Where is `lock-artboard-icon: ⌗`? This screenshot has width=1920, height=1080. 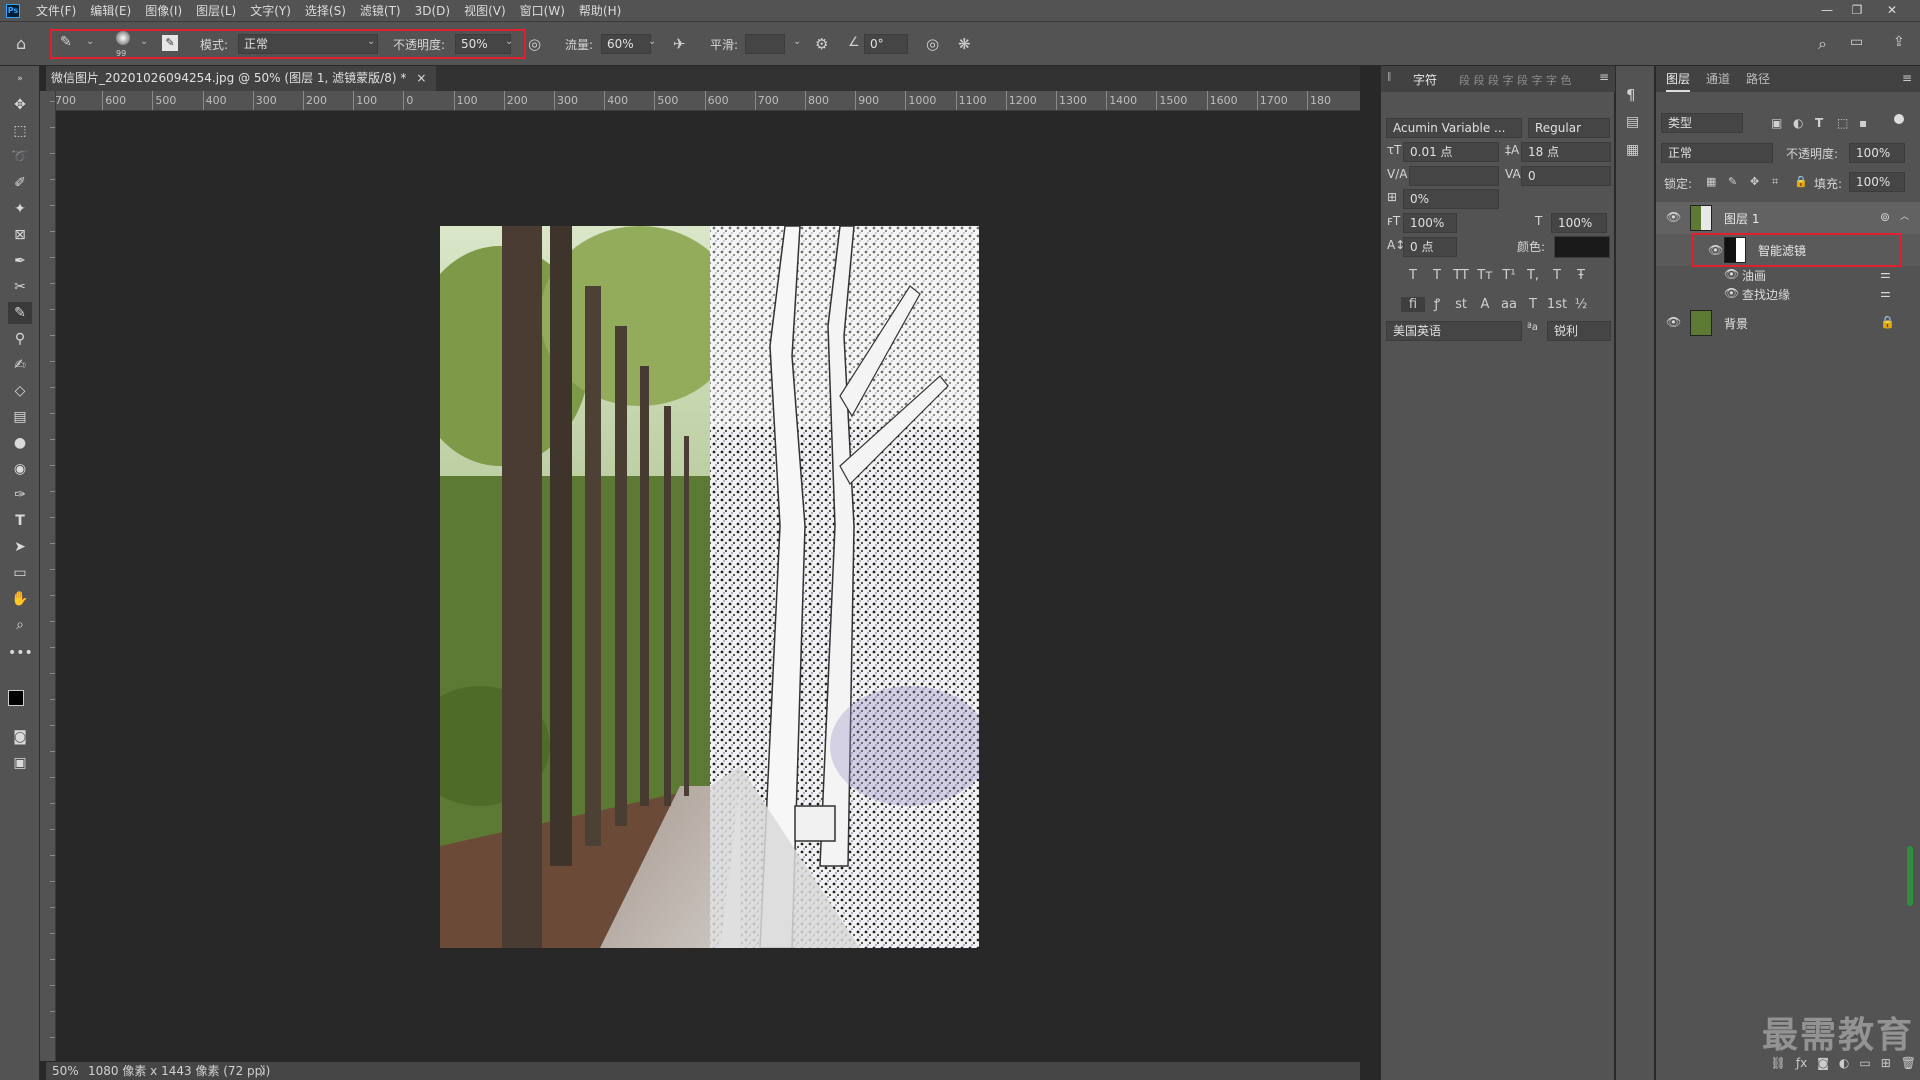
lock-artboard-icon: ⌗ is located at coordinates (1775, 182).